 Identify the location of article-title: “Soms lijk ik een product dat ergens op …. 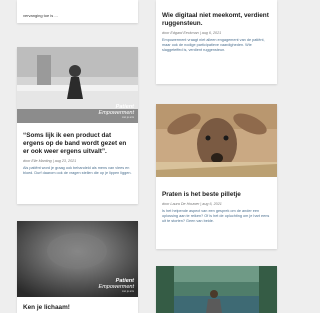
(77, 144).